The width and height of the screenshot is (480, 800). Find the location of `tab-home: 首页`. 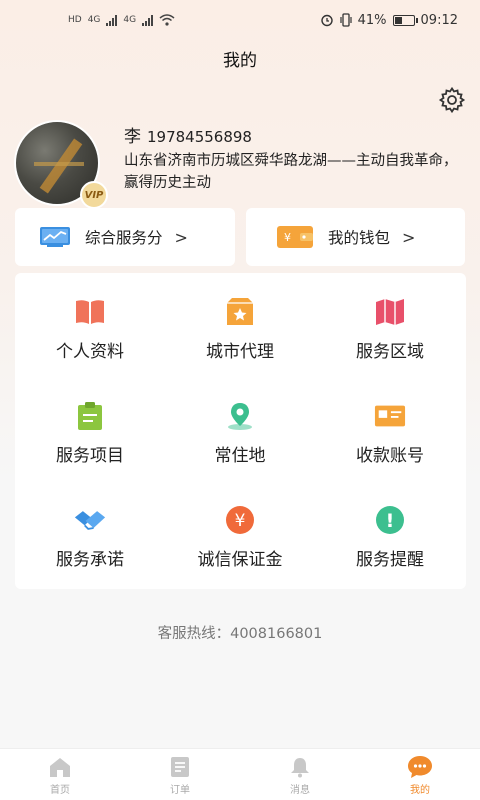

tab-home: 首页 is located at coordinates (60, 774).